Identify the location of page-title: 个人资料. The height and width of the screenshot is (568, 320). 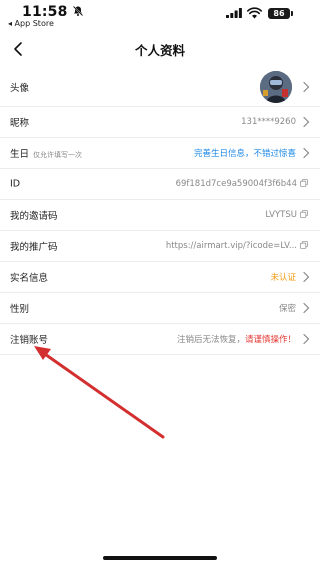
(159, 50).